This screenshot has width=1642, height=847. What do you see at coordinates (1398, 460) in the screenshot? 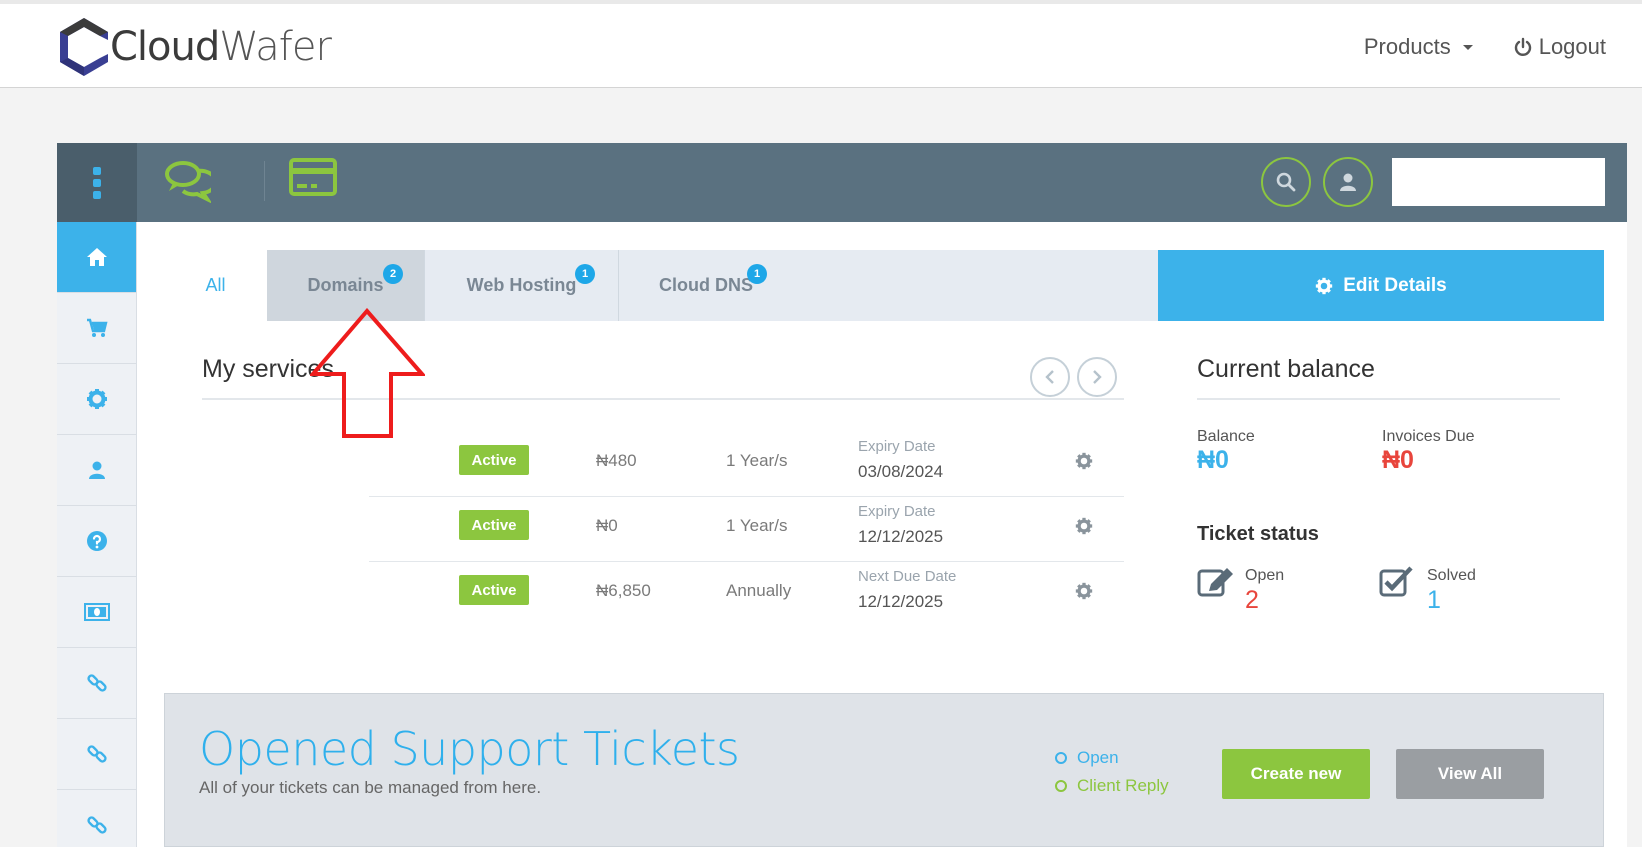
I see `invoices-due-value: ₦0` at bounding box center [1398, 460].